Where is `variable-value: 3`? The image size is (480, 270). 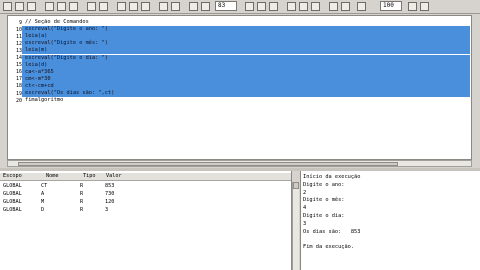 variable-value: 3 is located at coordinates (107, 210).